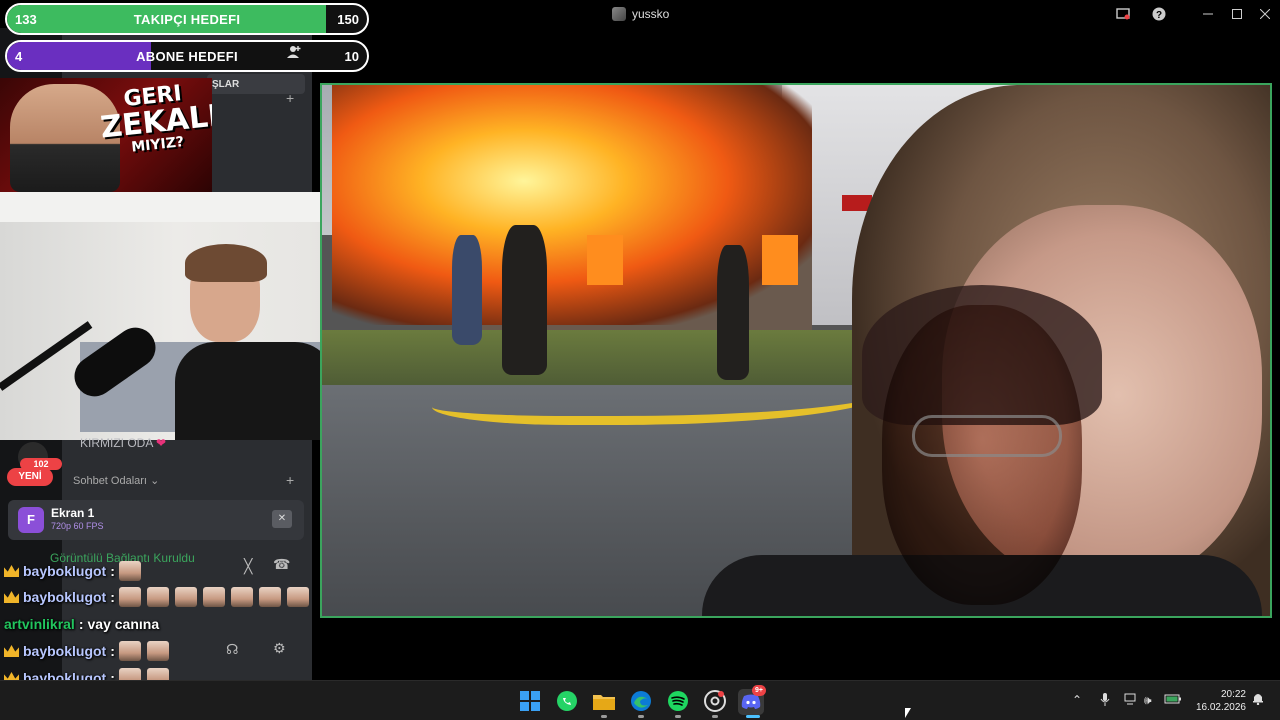  What do you see at coordinates (110, 481) in the screenshot?
I see `rooms-header-label: Sohbet Odaları` at bounding box center [110, 481].